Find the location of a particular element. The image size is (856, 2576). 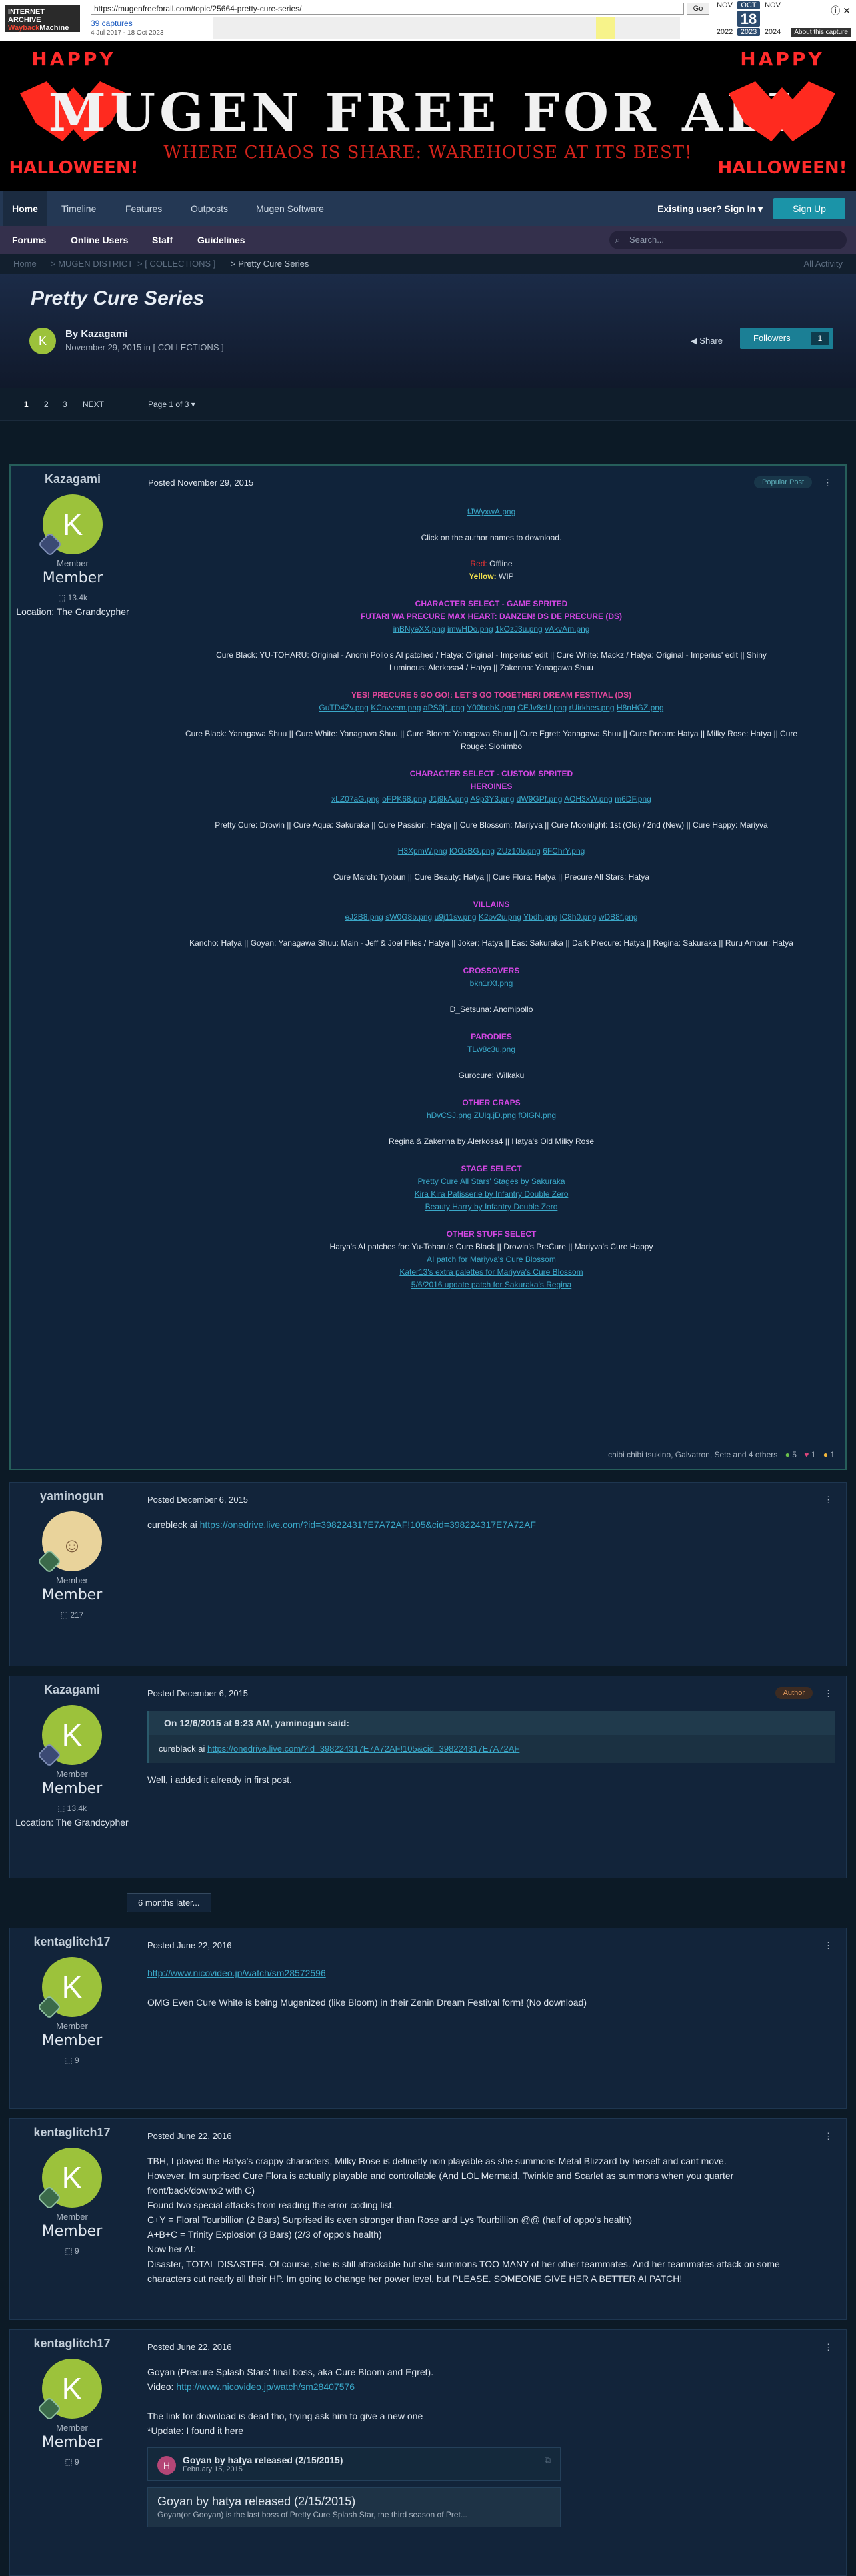

image-link: ZUlq.jD.png is located at coordinates (495, 1115).